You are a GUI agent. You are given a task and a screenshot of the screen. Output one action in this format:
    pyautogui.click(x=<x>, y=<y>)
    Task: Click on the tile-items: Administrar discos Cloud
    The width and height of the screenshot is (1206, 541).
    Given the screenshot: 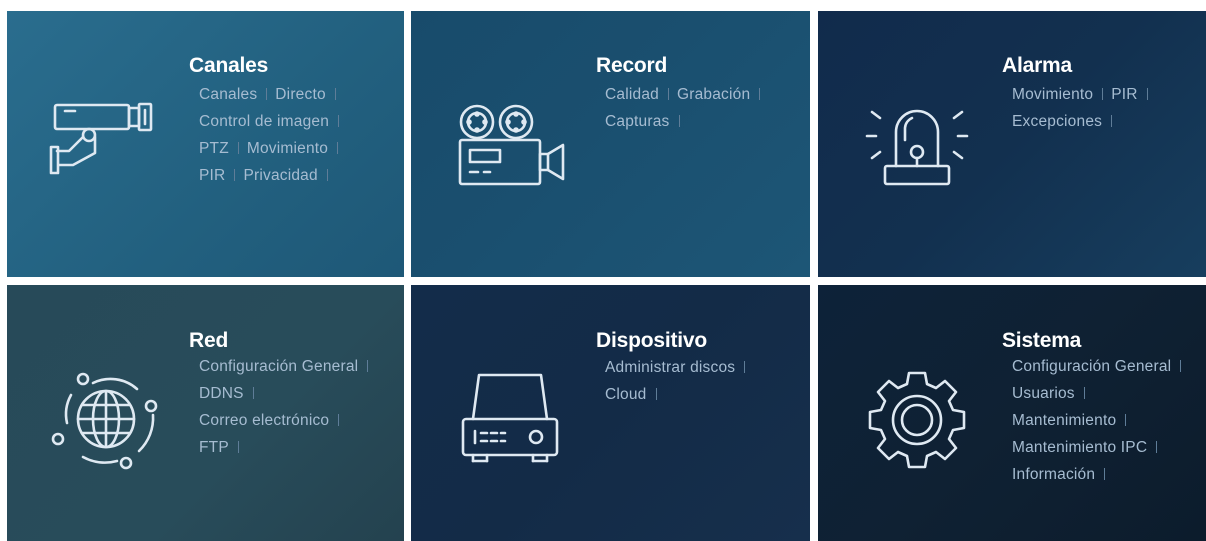 What is the action you would take?
    pyautogui.click(x=679, y=381)
    